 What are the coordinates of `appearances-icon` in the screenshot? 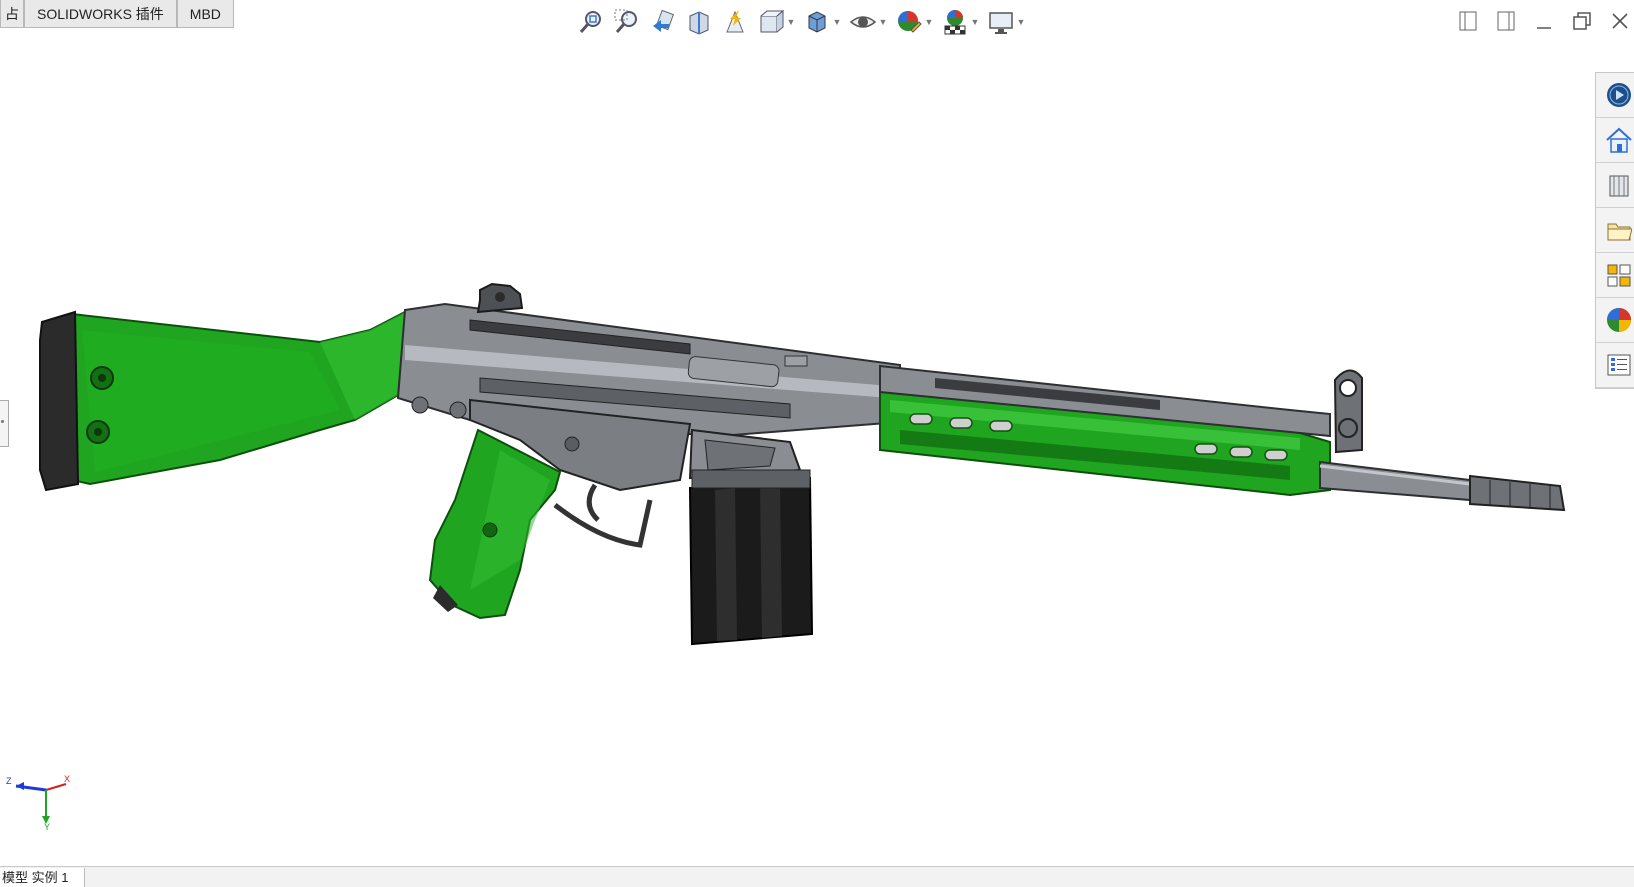 It's located at (1615, 320).